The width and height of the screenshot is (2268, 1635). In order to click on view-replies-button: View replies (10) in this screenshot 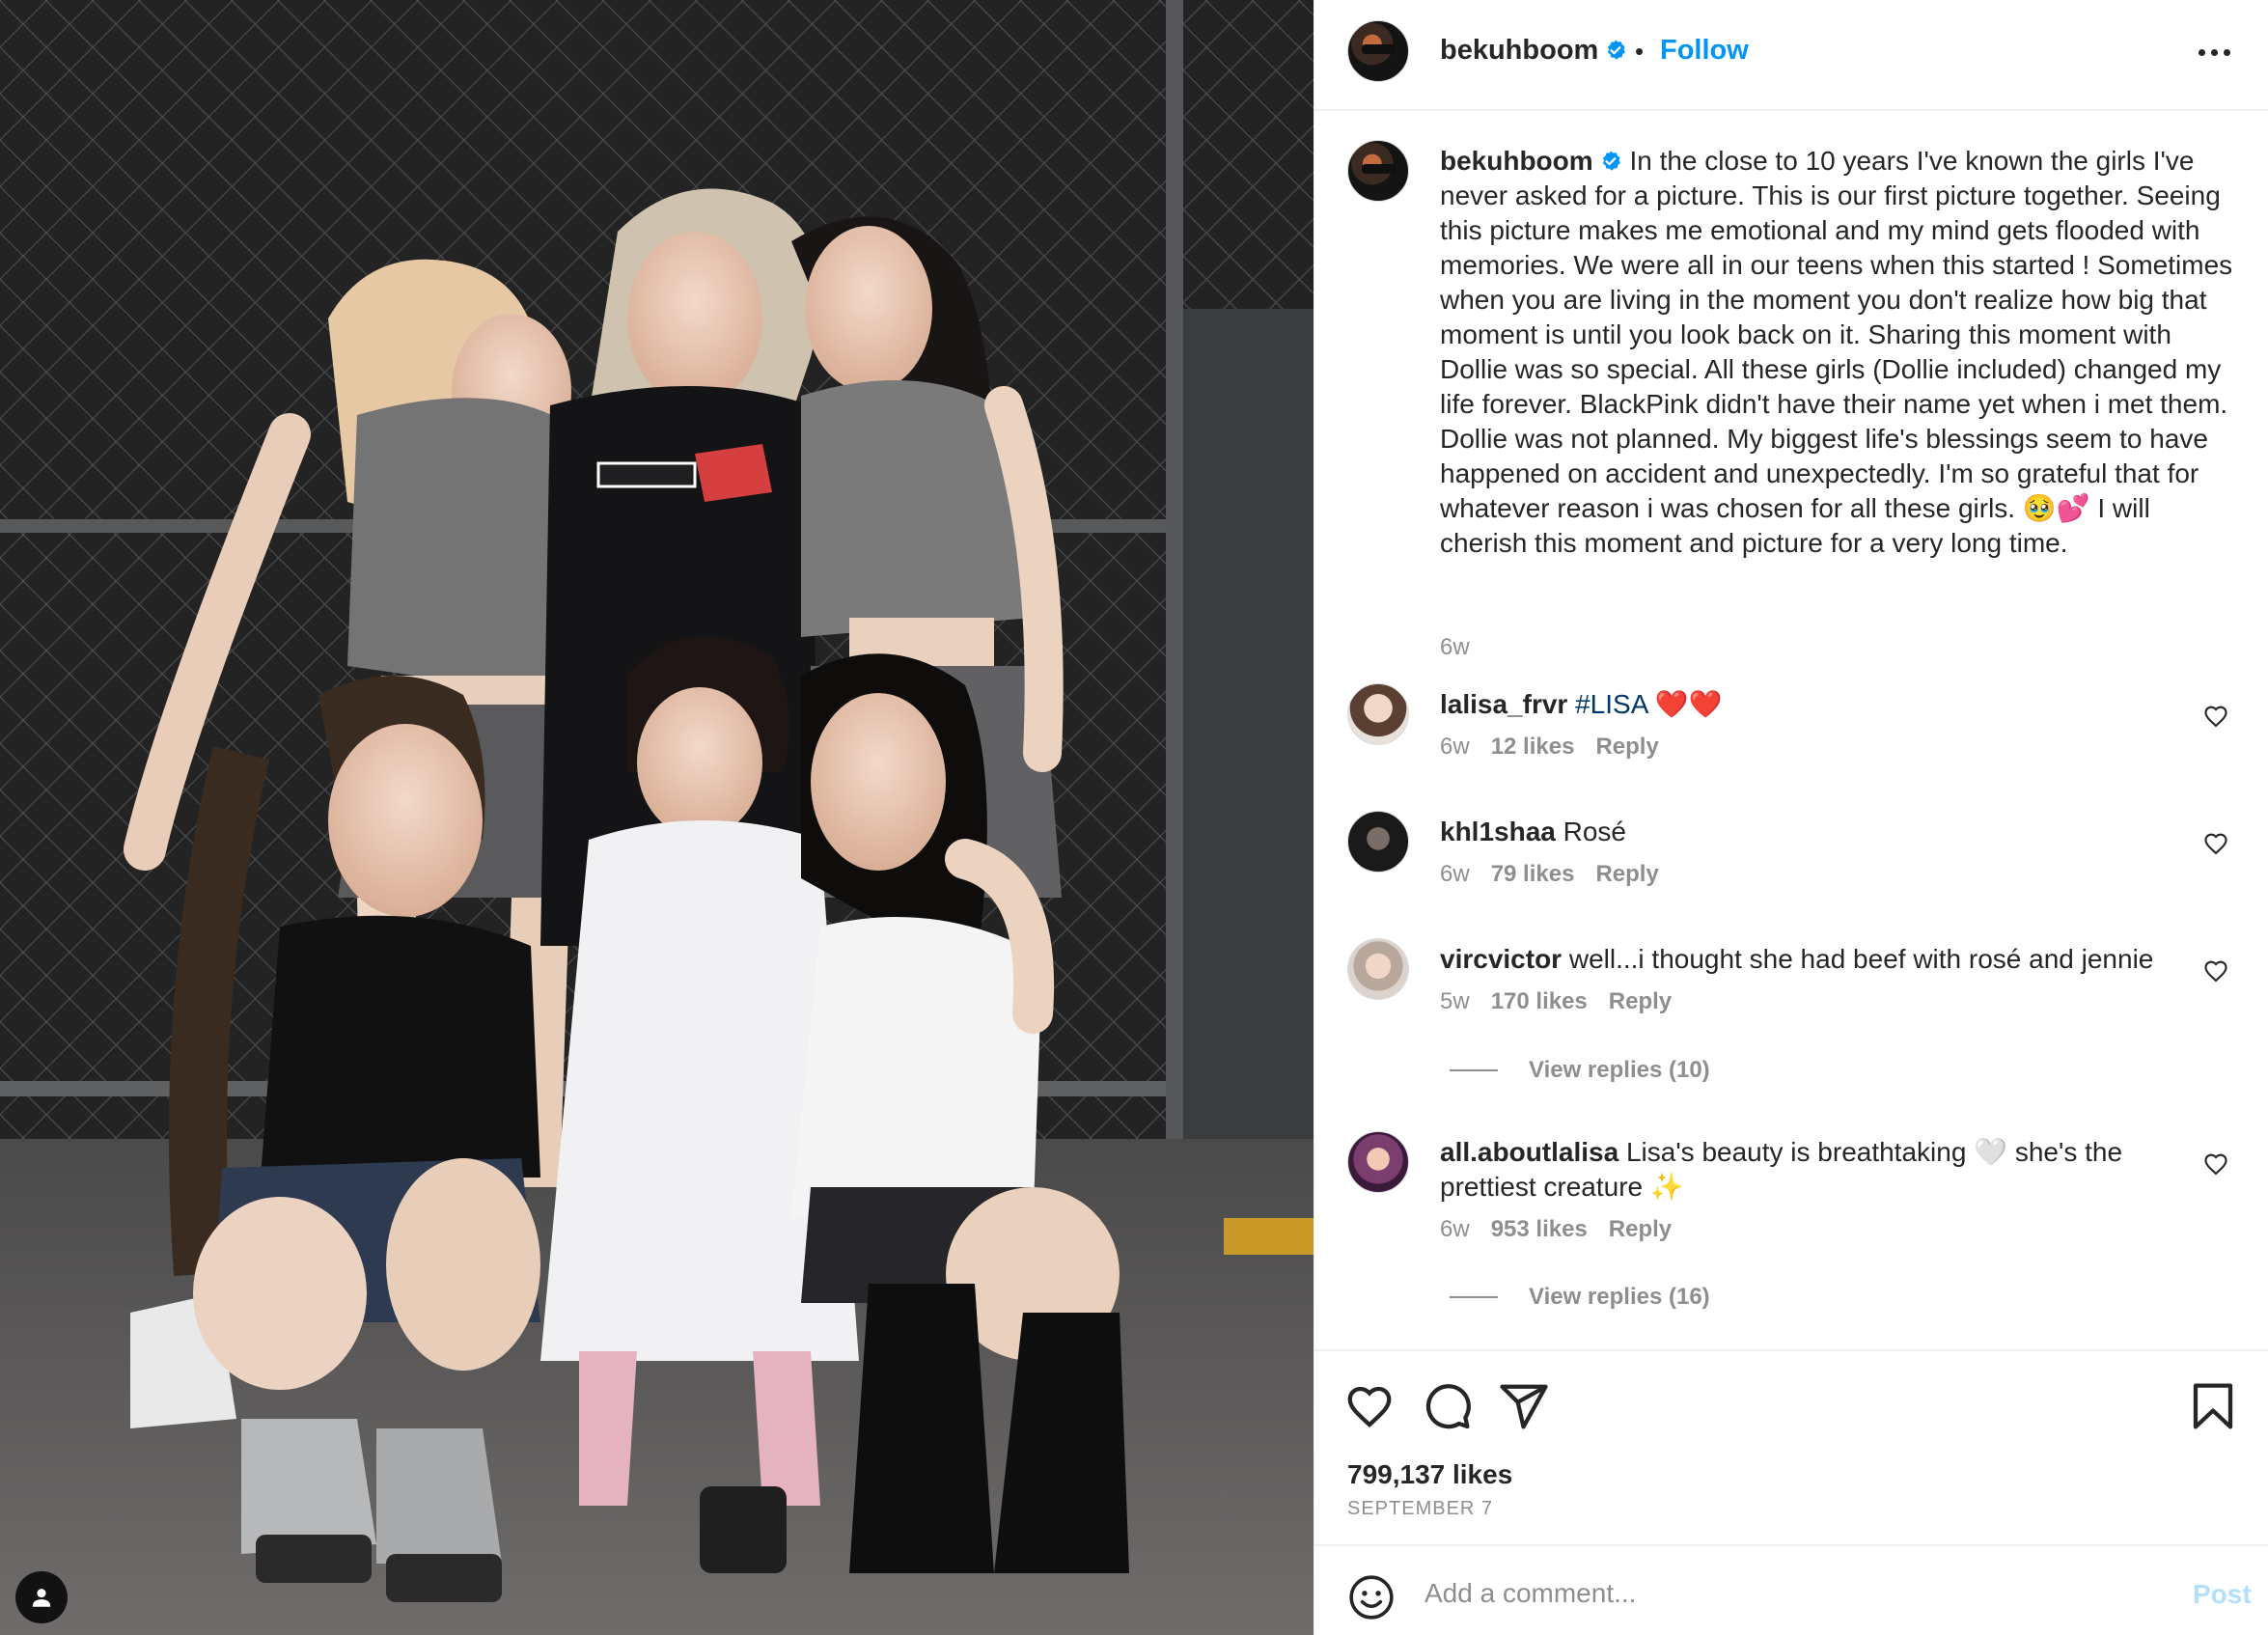, I will do `click(1580, 1070)`.